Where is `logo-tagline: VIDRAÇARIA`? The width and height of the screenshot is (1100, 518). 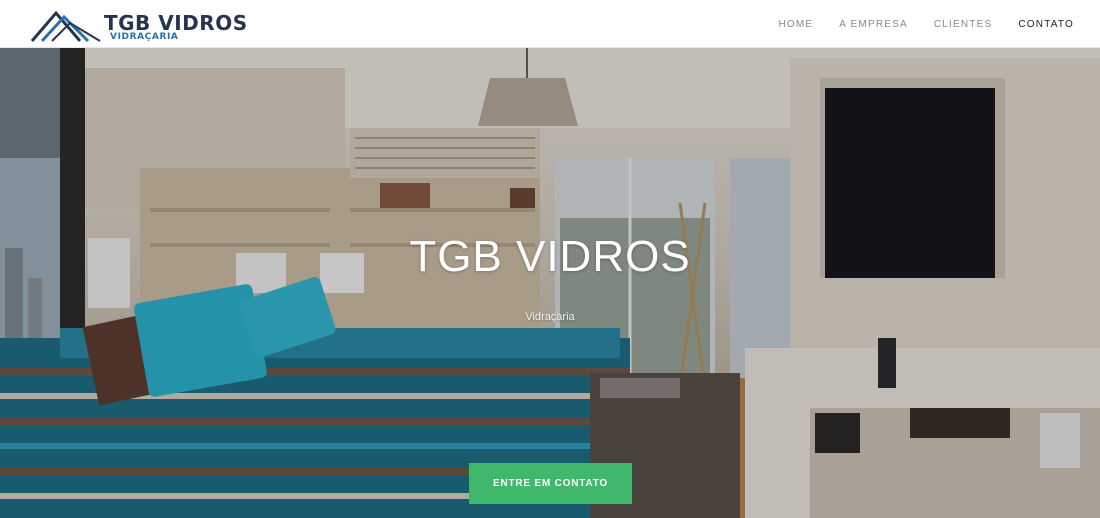
logo-tagline: VIDRAÇARIA is located at coordinates (144, 37).